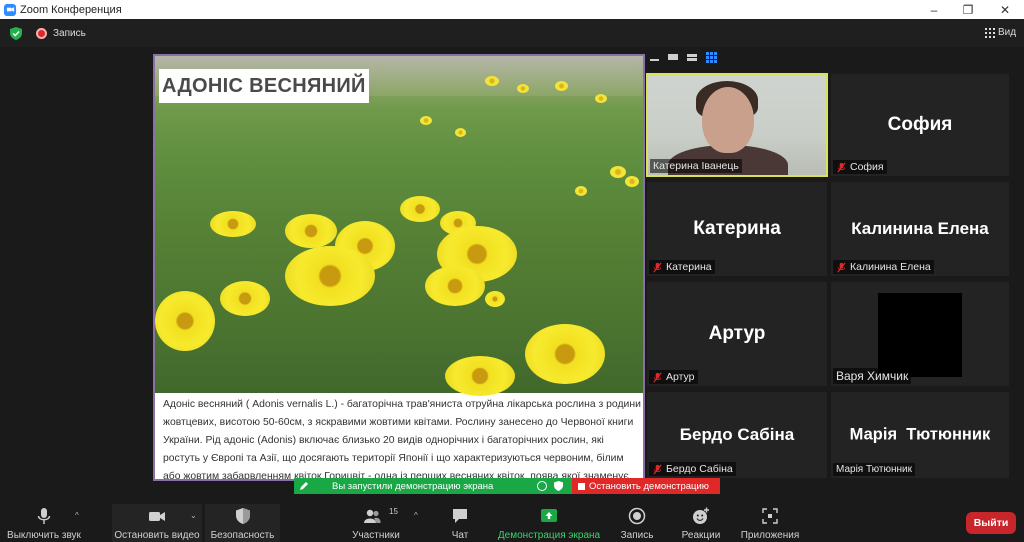 The width and height of the screenshot is (1024, 542). Describe the element at coordinates (157, 516) in the screenshot. I see `video-camera-icon` at that location.